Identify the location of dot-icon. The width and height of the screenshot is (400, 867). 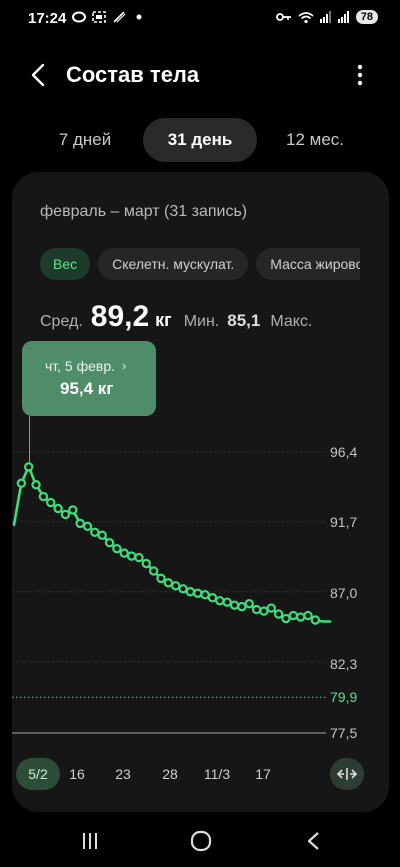
(139, 17).